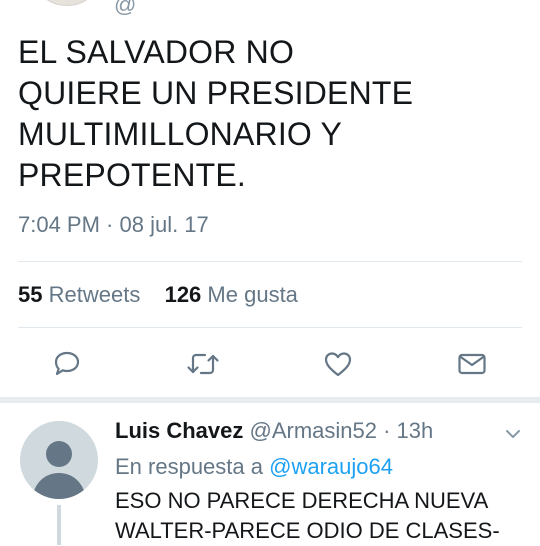 The width and height of the screenshot is (540, 546). I want to click on tweet-text-line: PREPOTENTE., so click(132, 175).